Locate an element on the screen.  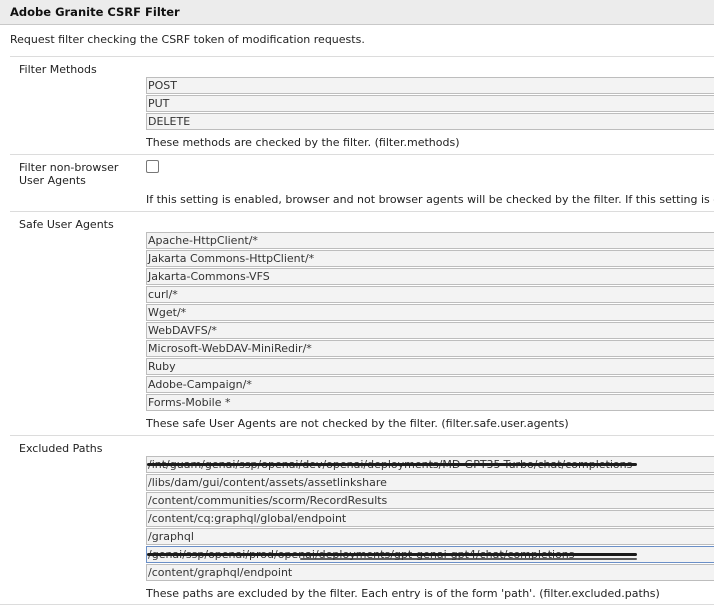
safe-agent-field-3: curl/* is located at coordinates (430, 294).